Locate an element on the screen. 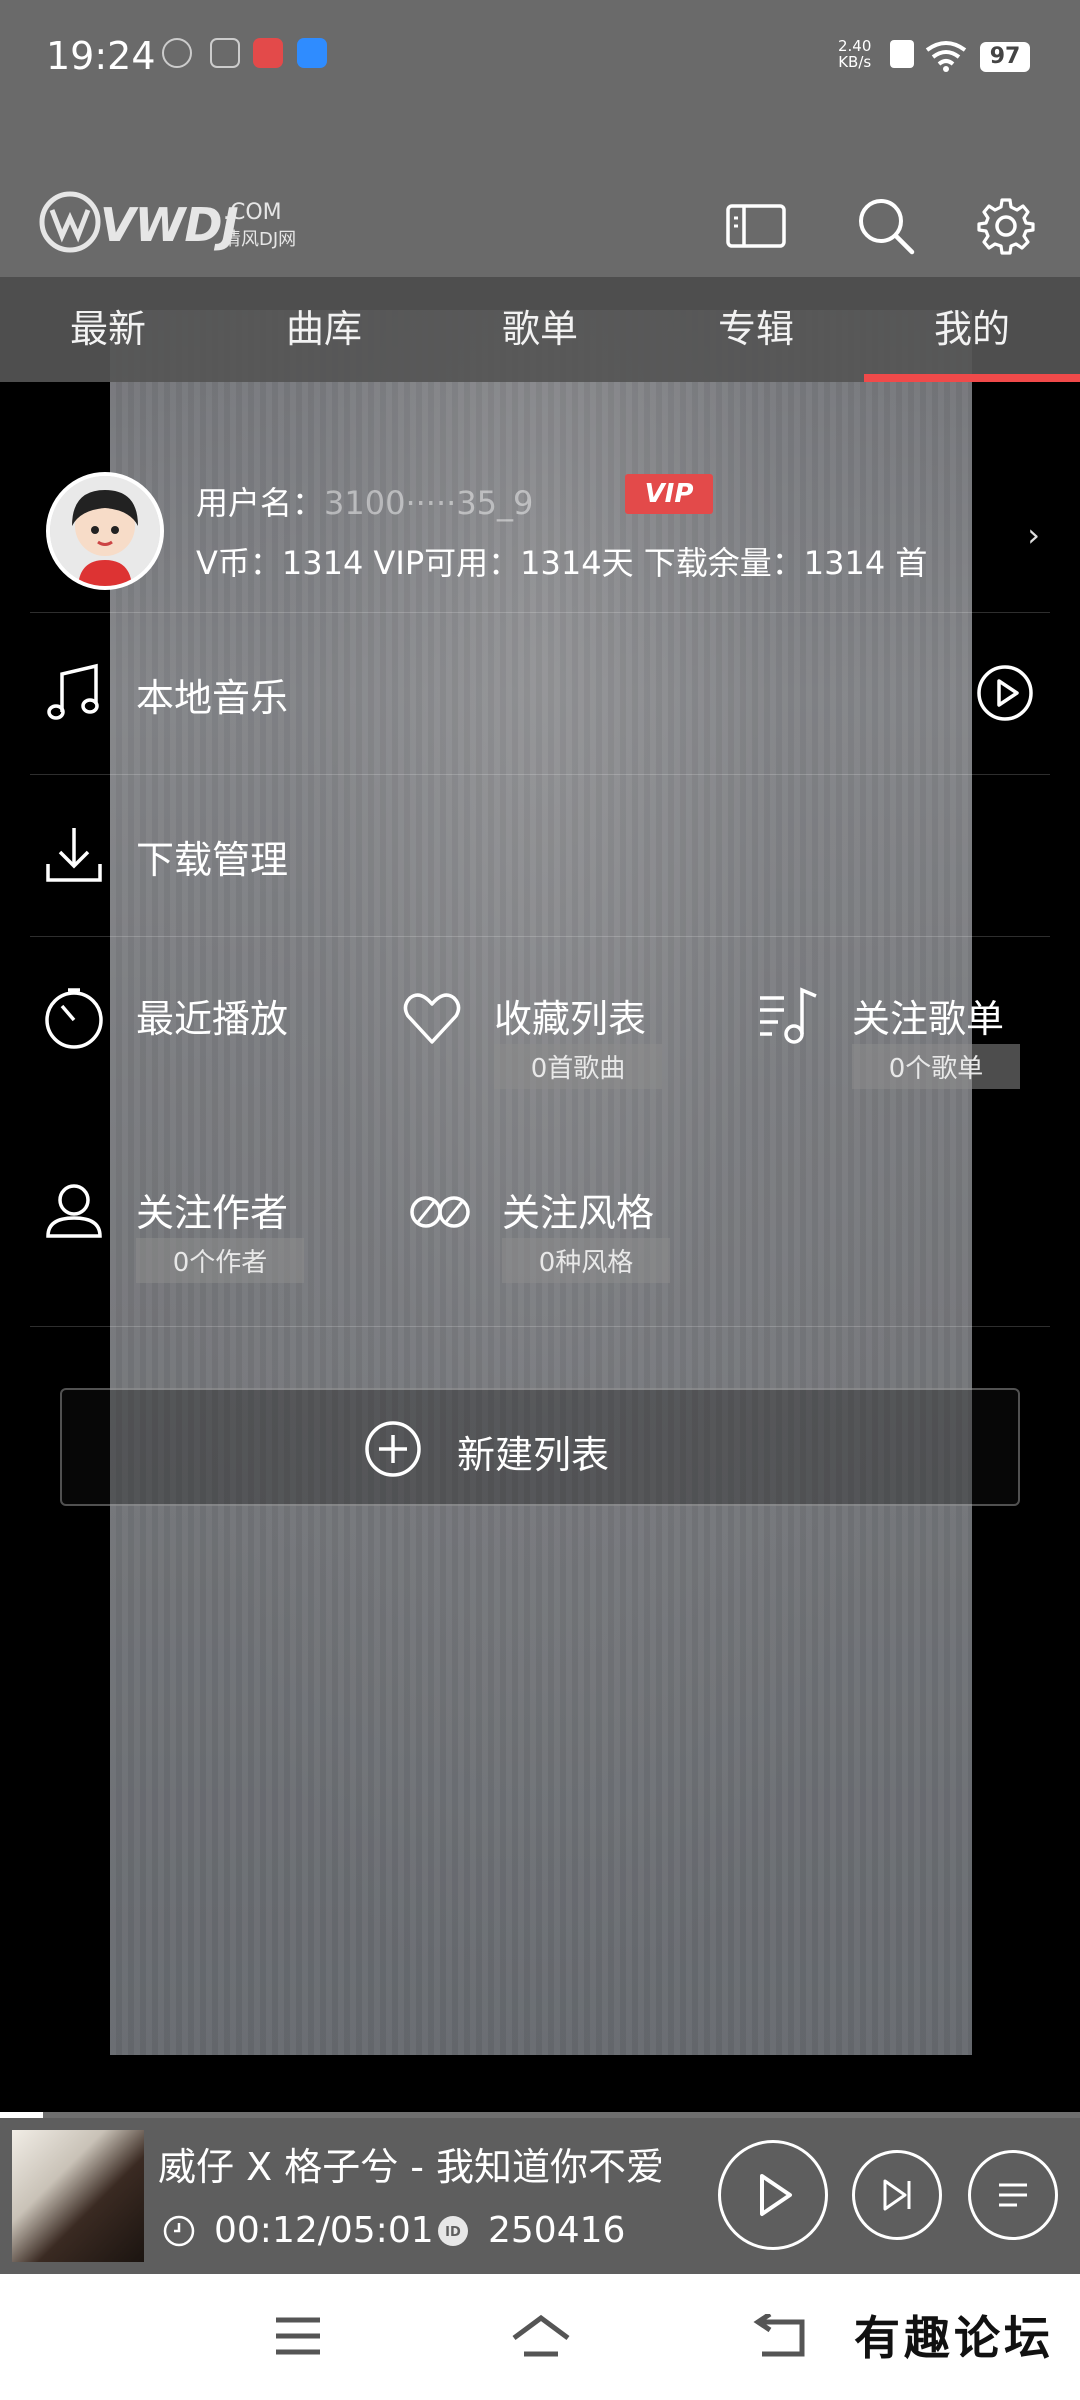 Image resolution: width=1080 pixels, height=2400 pixels. battery-indicator: 97 is located at coordinates (1005, 57).